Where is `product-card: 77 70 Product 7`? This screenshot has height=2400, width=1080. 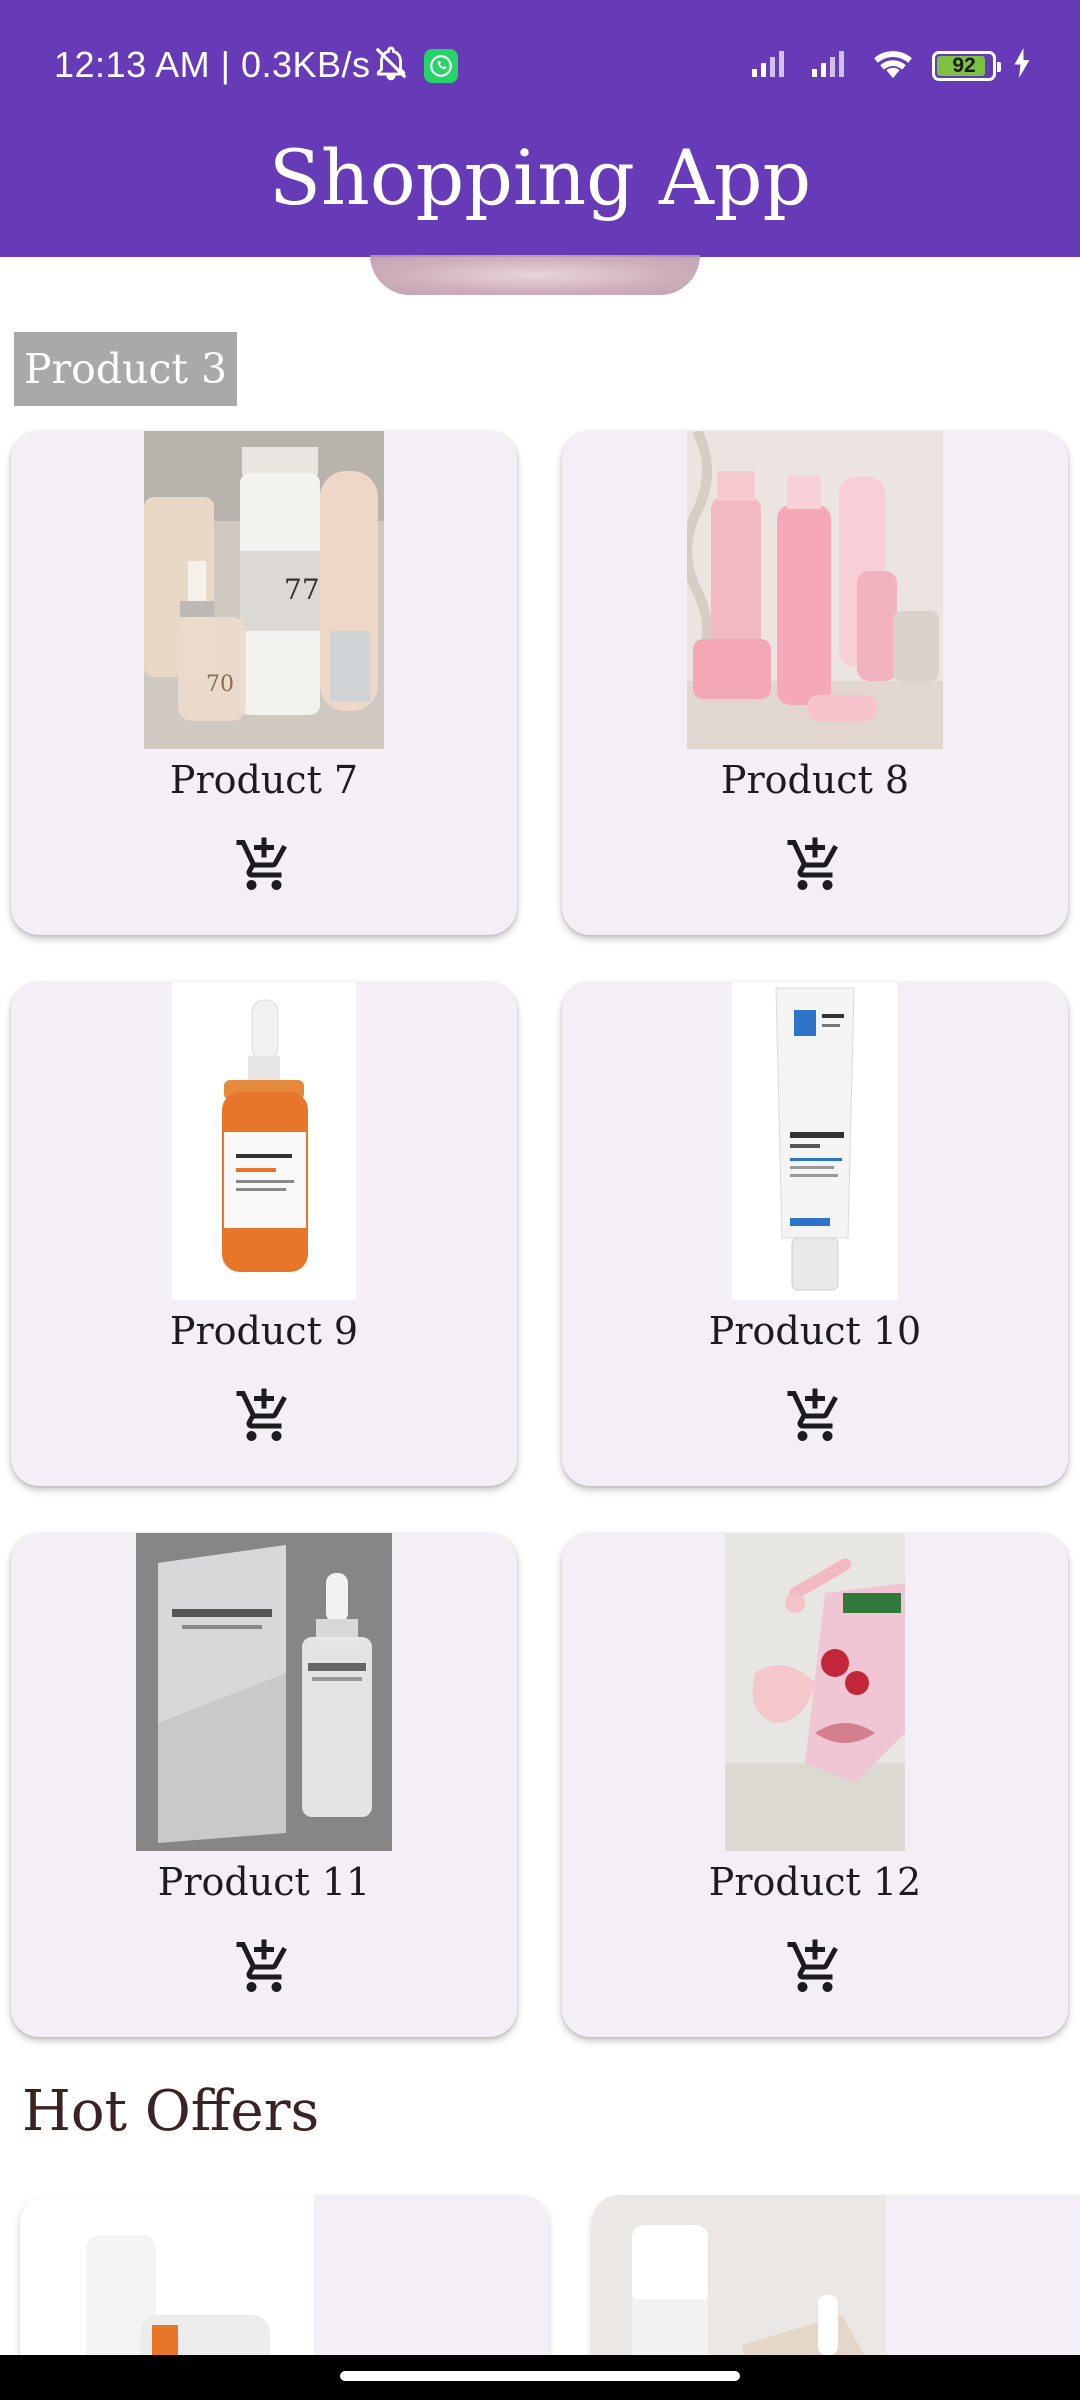
product-card: 77 70 Product 7 is located at coordinates (264, 683).